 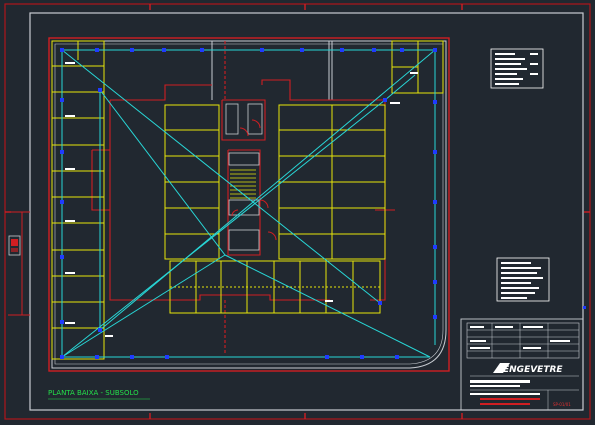 I want to click on company-logo: ENGEVETRE, so click(x=528, y=369).